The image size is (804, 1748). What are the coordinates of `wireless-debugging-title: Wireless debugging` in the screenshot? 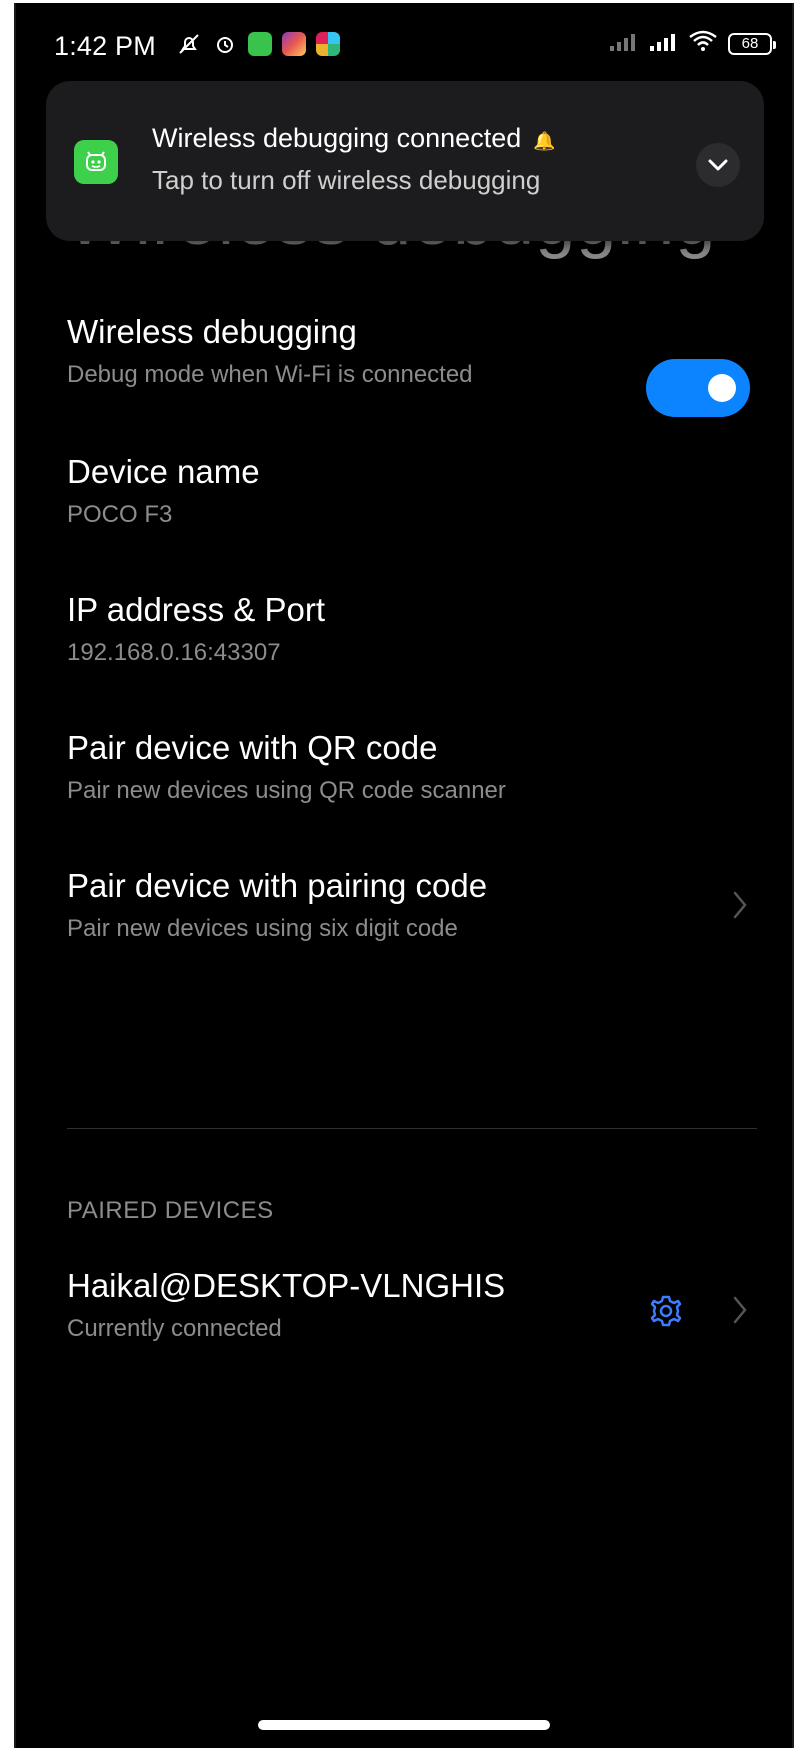 It's located at (212, 331).